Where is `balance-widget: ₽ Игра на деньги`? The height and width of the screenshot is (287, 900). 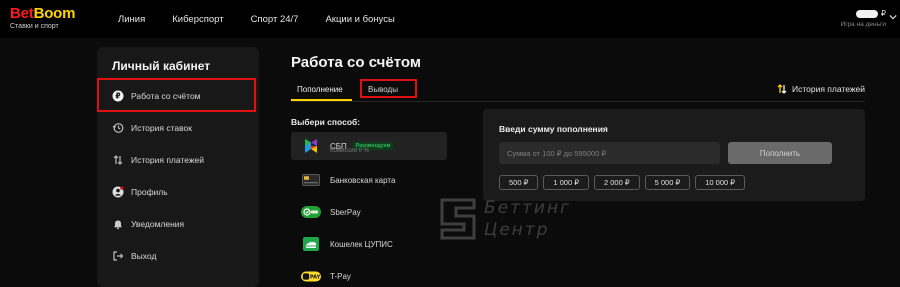 balance-widget: ₽ Игра на деньги is located at coordinates (863, 18).